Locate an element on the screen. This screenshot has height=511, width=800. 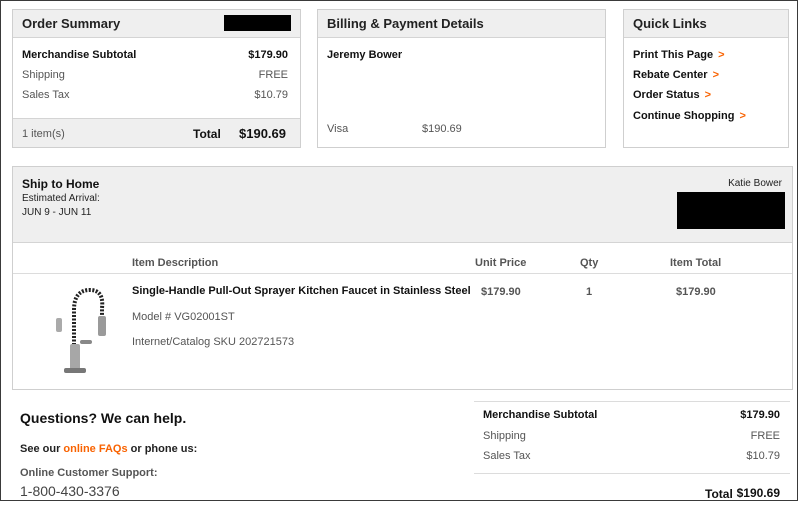
quick-links-title: Quick Links is located at coordinates (706, 24).